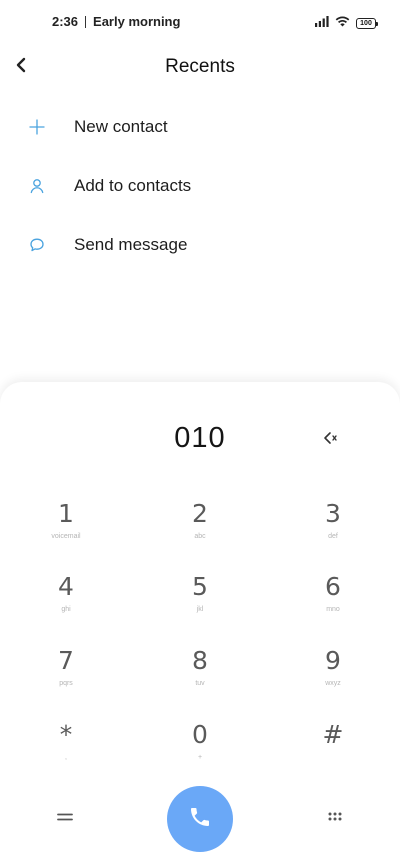 This screenshot has height=866, width=400. I want to click on key-8: 8 tuv, so click(200, 674).